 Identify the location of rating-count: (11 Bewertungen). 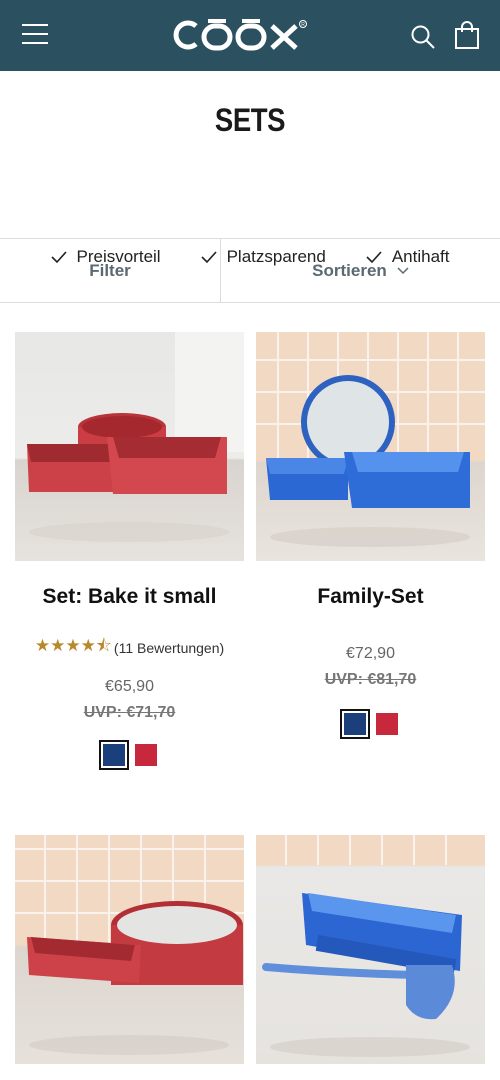
(169, 647).